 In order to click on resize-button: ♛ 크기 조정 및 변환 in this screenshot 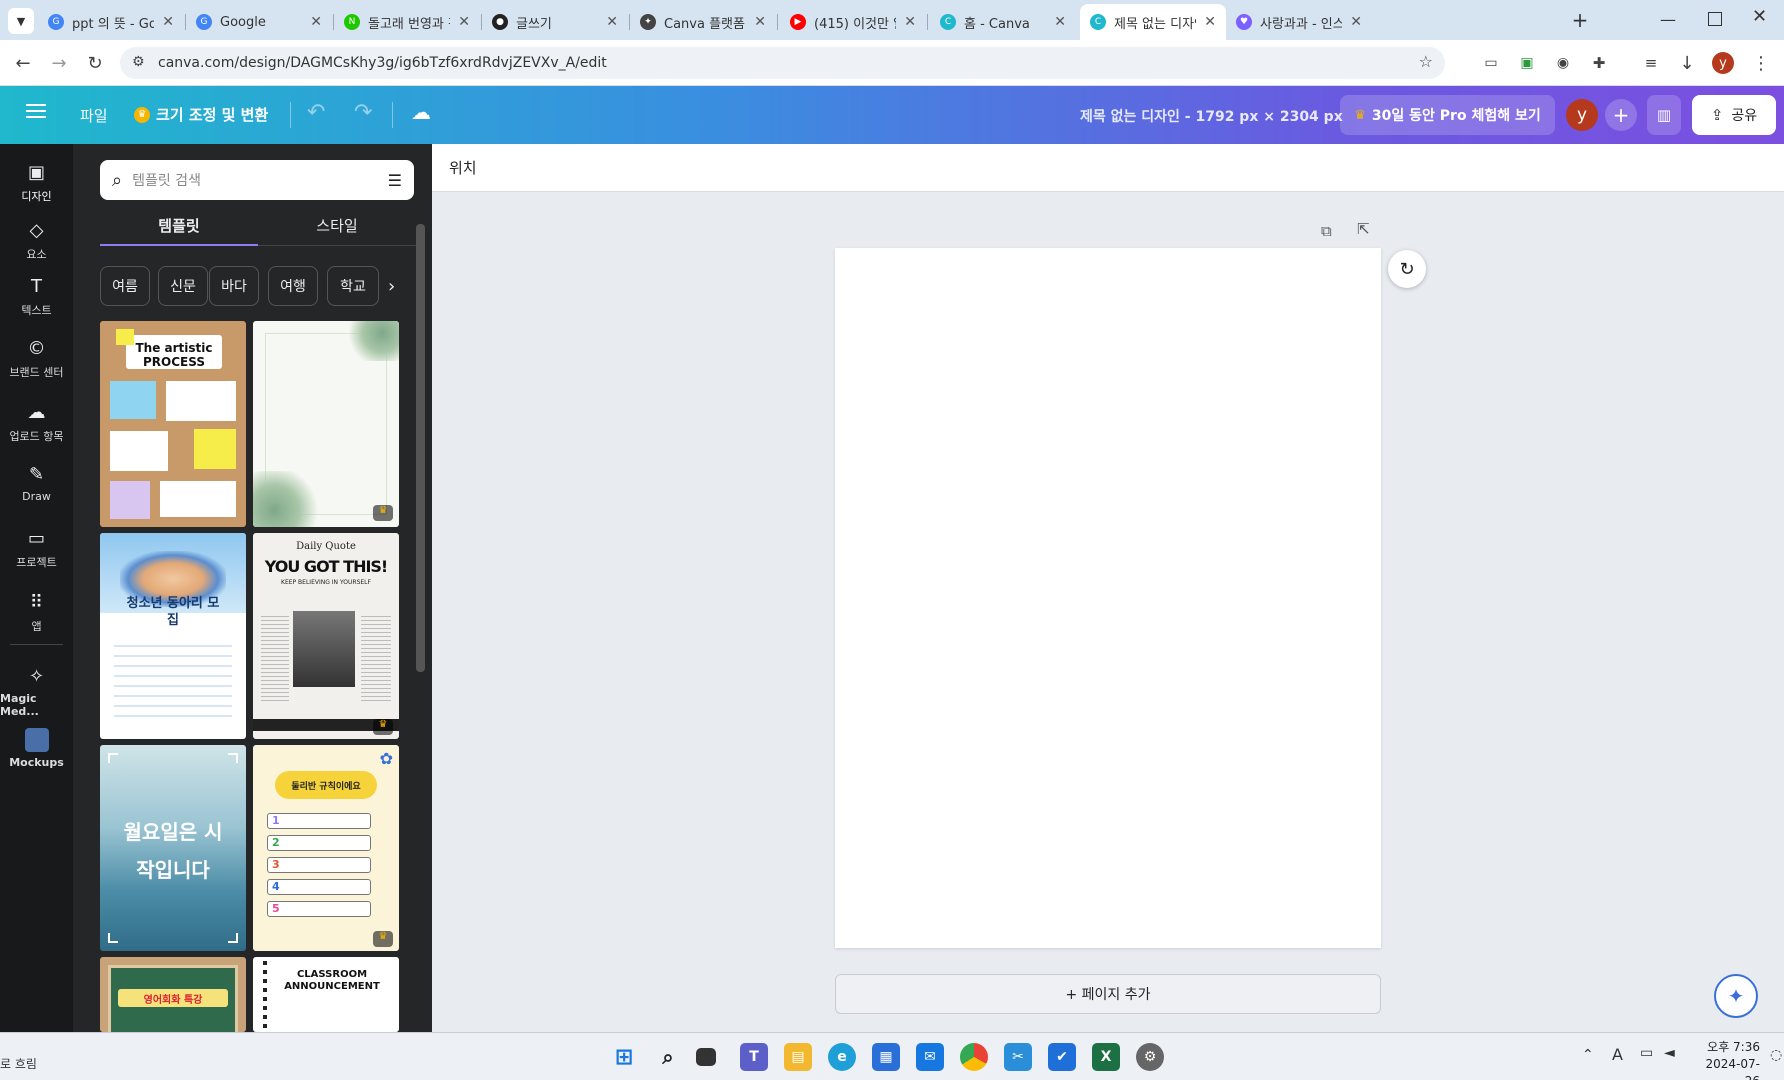, I will do `click(201, 114)`.